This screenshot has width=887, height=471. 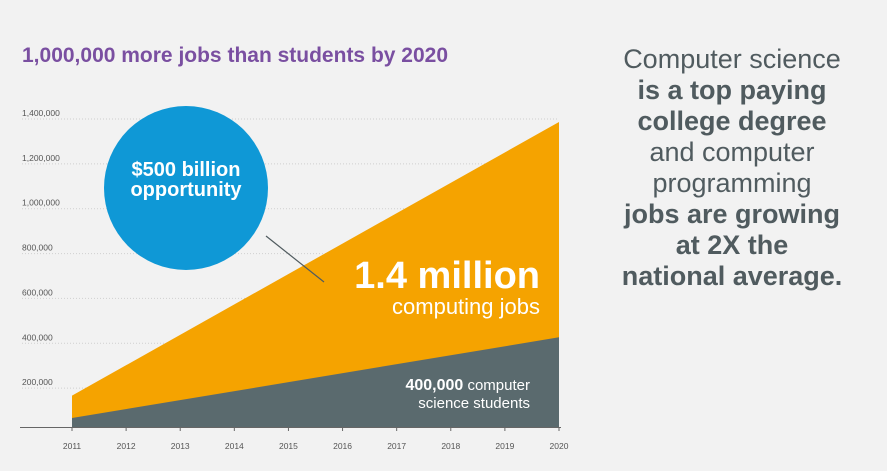 I want to click on opportunity-bubble-text: $500 billion opportunity, so click(x=186, y=180).